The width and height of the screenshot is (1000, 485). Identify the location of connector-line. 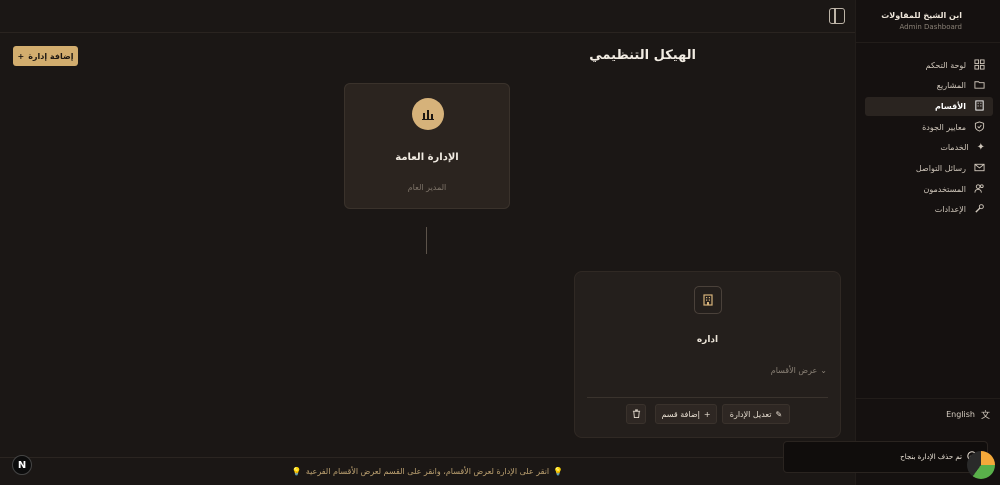
(426, 240).